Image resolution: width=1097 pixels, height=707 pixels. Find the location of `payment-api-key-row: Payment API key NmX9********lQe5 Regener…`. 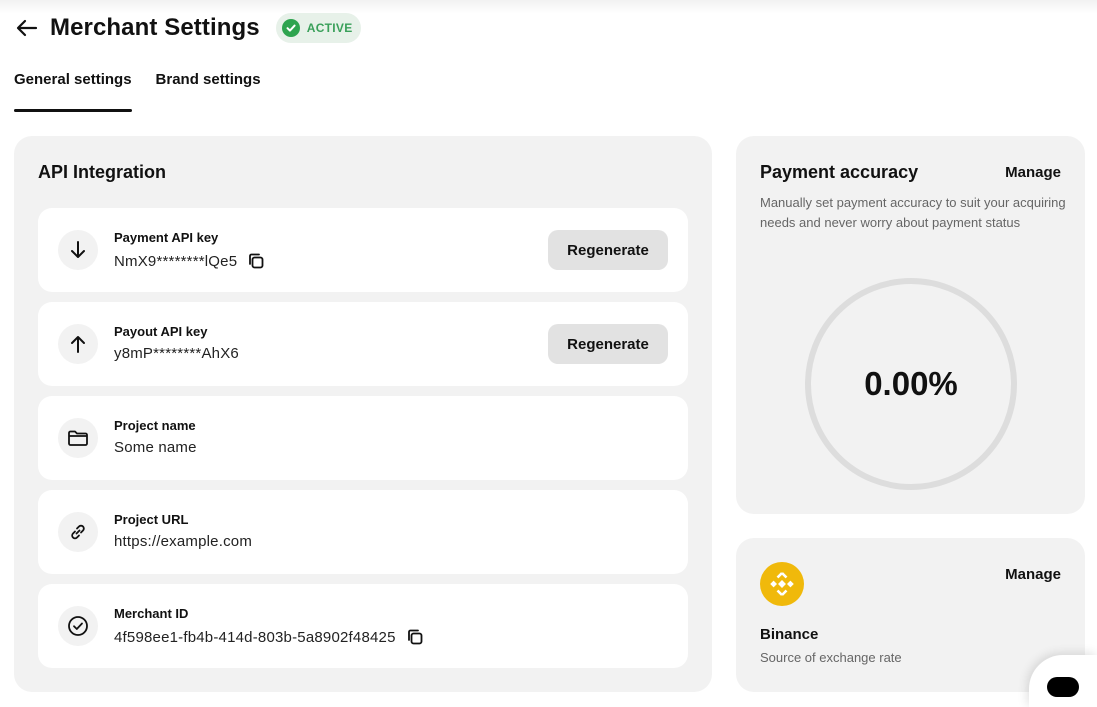

payment-api-key-row: Payment API key NmX9********lQe5 Regener… is located at coordinates (363, 250).